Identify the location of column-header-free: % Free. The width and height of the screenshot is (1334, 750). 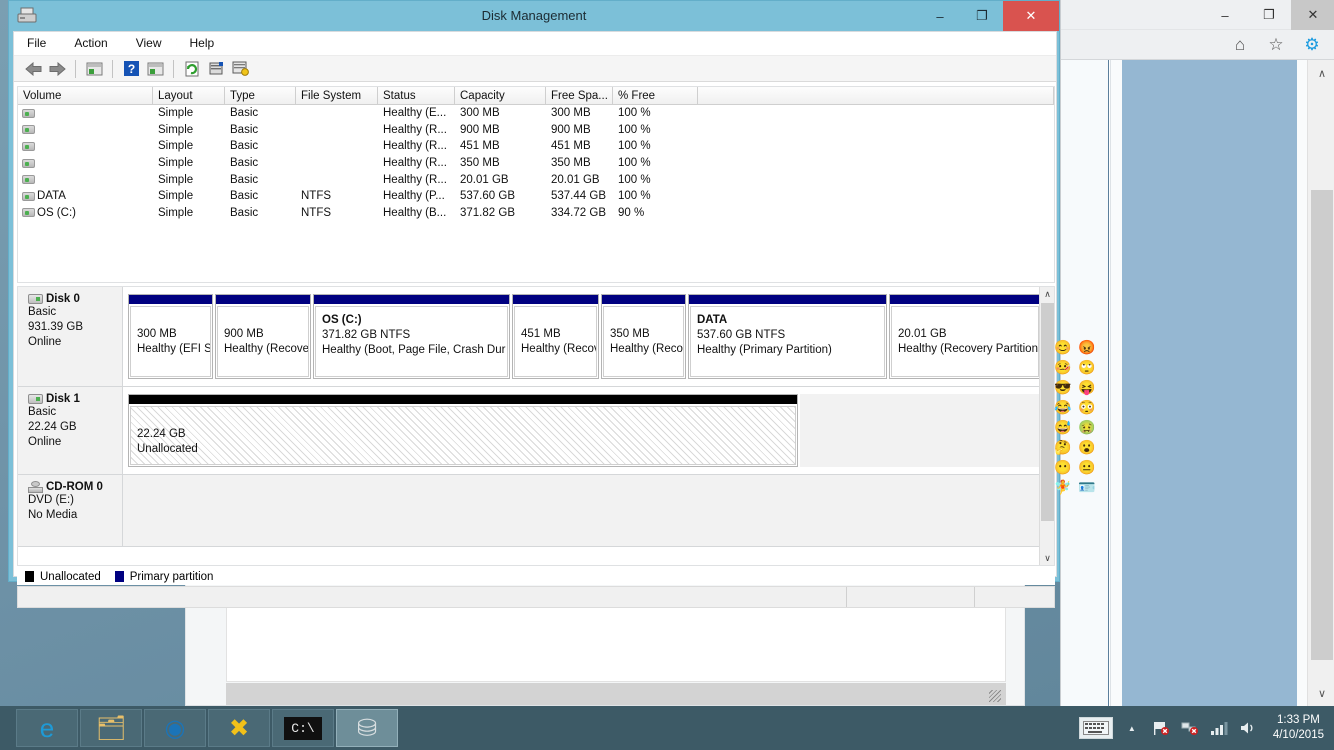
(655, 95).